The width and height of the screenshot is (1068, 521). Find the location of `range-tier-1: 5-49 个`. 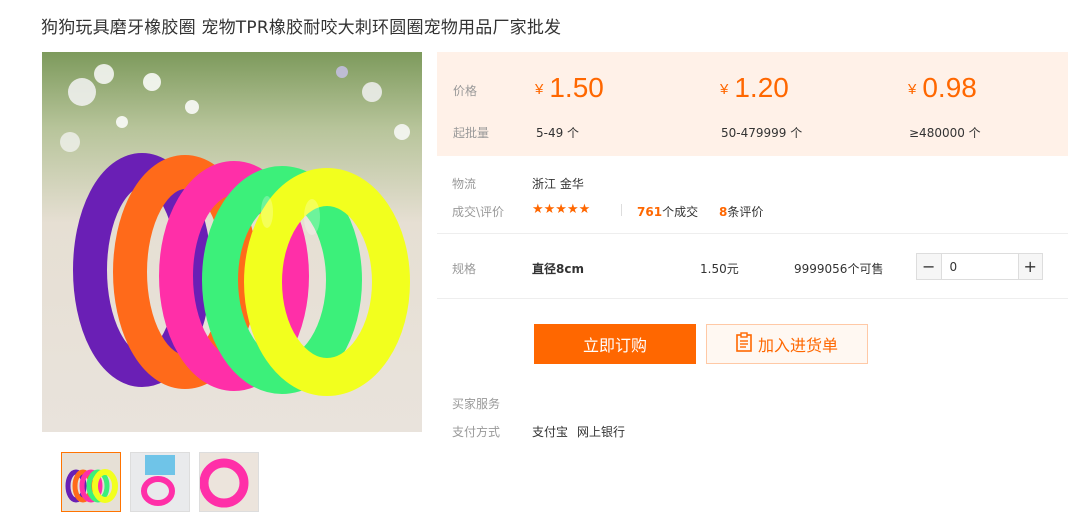

range-tier-1: 5-49 个 is located at coordinates (558, 133).